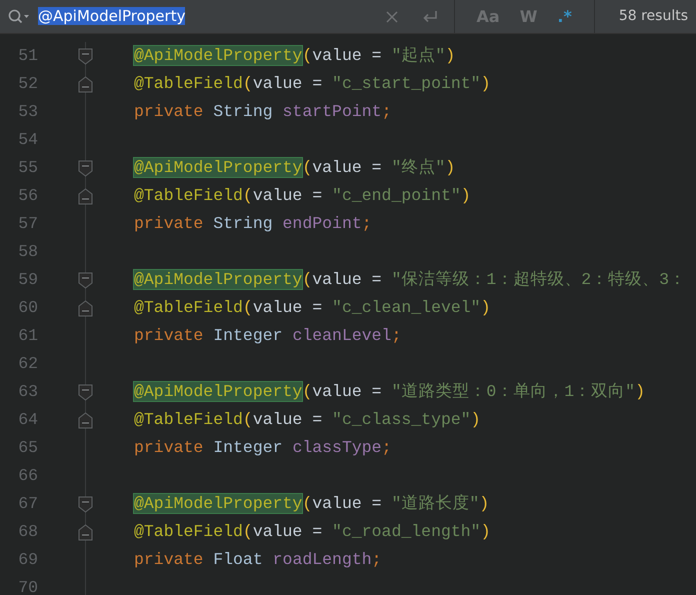 This screenshot has height=595, width=696. I want to click on line-number: 67, so click(27, 503).